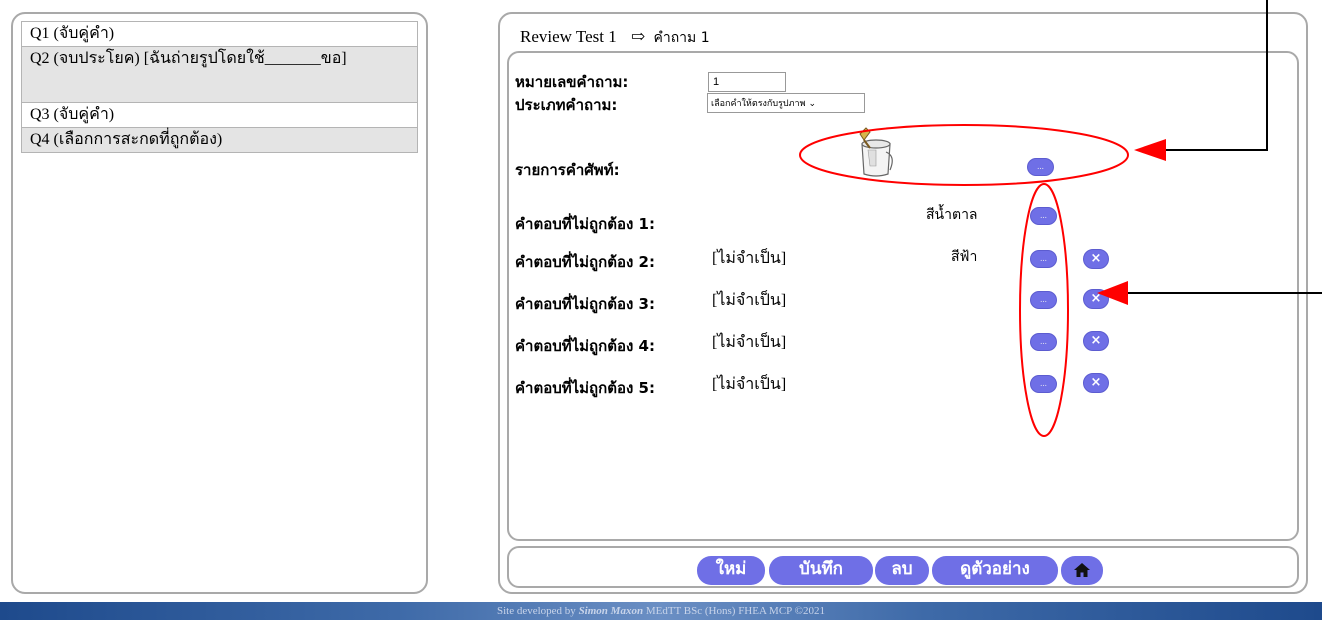  Describe the element at coordinates (758, 104) in the screenshot. I see `question-type-value: เลือกคำให้ตรงกับรูปภาพ` at that location.